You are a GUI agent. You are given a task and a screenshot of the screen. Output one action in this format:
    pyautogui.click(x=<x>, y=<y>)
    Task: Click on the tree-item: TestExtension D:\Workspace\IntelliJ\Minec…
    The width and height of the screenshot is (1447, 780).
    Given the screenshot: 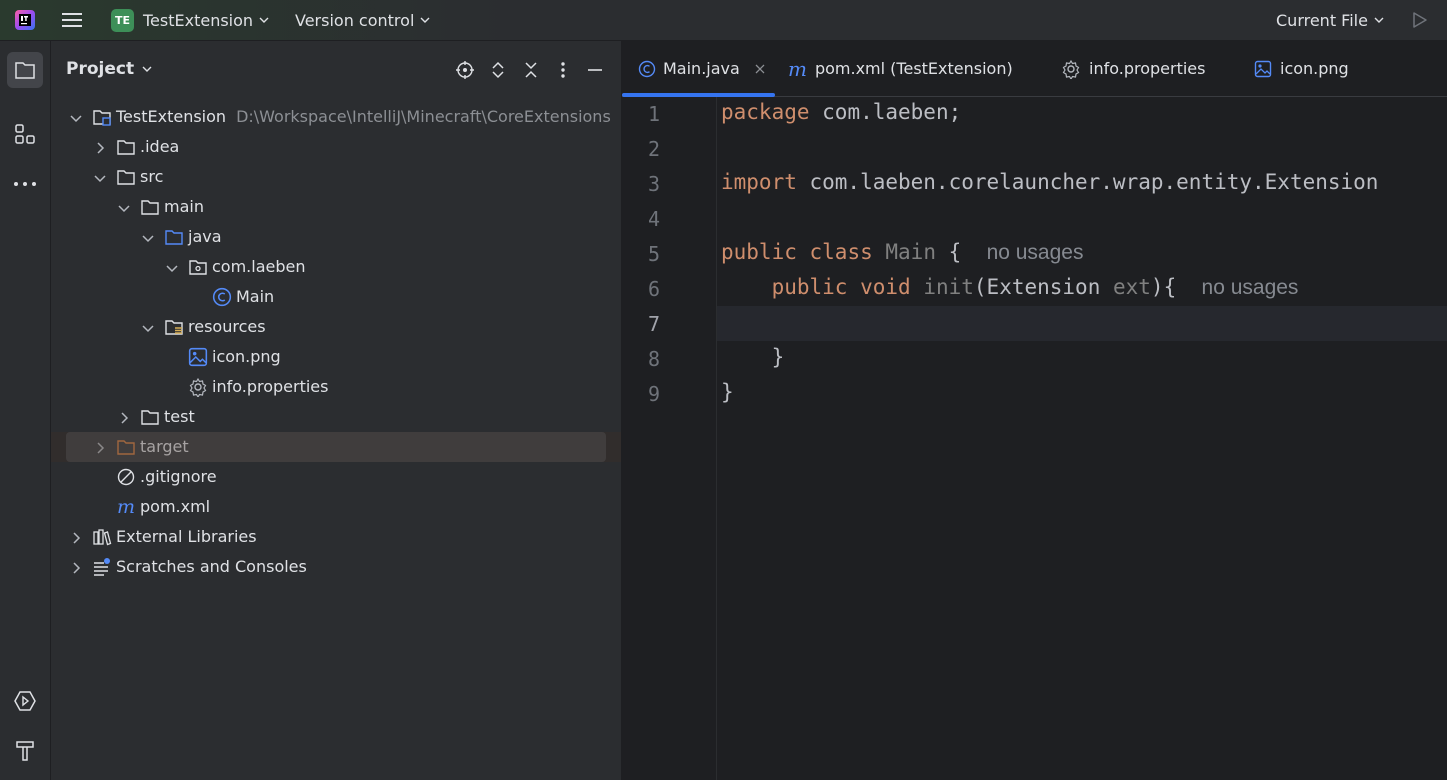 What is the action you would take?
    pyautogui.click(x=336, y=117)
    